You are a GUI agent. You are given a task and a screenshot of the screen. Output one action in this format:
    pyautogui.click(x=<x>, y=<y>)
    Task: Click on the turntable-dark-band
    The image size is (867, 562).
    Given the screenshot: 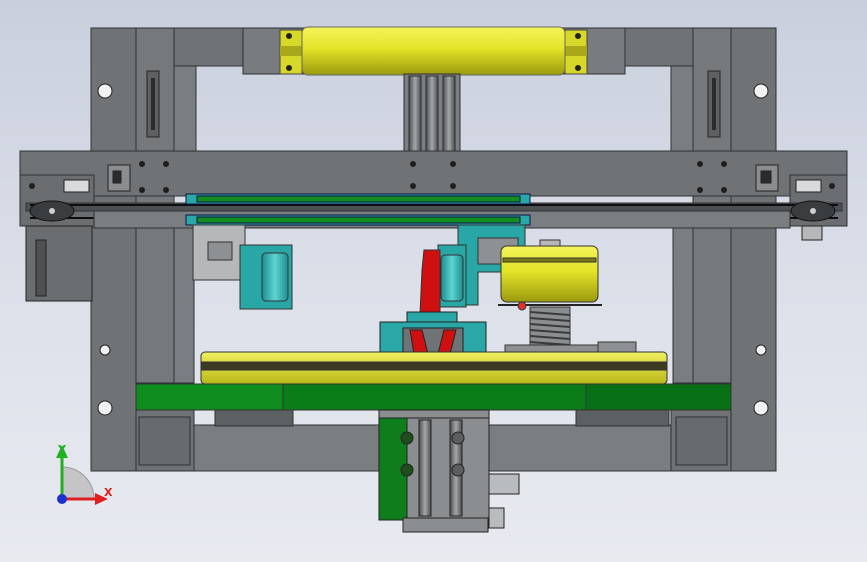 What is the action you would take?
    pyautogui.click(x=434, y=366)
    